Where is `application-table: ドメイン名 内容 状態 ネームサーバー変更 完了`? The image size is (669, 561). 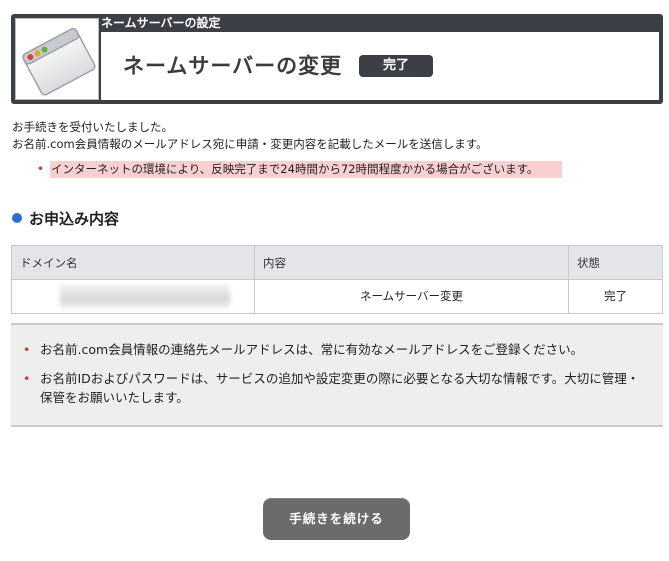 application-table: ドメイン名 内容 状態 ネームサーバー変更 完了 is located at coordinates (337, 279).